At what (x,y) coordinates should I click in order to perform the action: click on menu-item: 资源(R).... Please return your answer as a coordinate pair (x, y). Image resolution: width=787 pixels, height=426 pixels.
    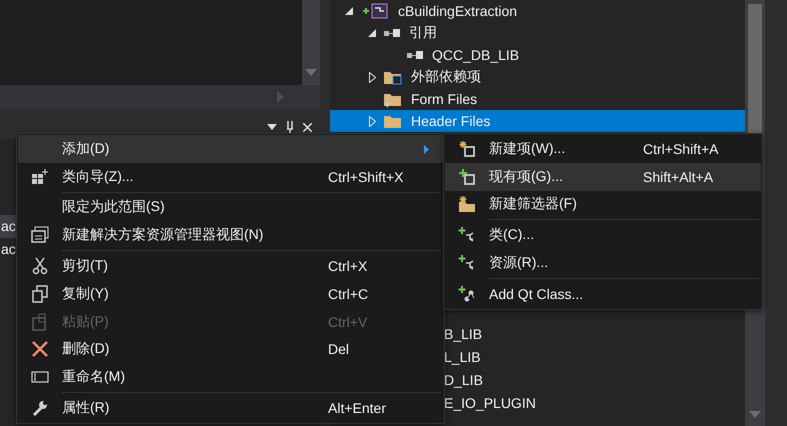
    Looking at the image, I should click on (603, 263).